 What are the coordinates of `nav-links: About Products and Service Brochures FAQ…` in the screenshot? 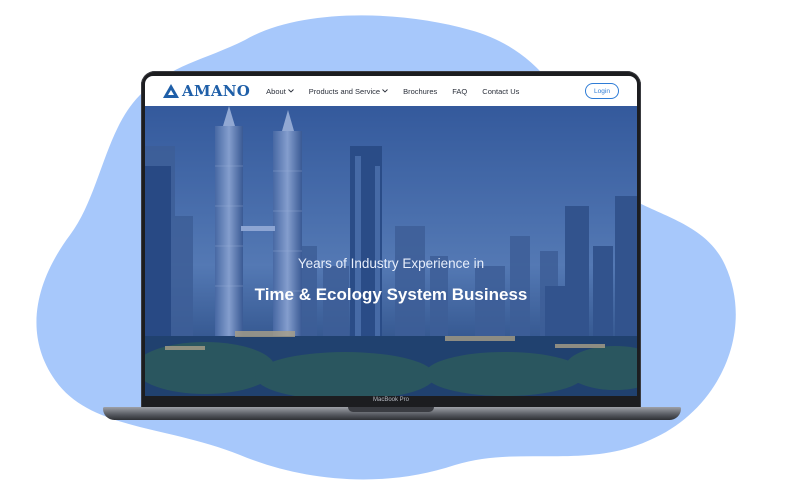 It's located at (400, 91).